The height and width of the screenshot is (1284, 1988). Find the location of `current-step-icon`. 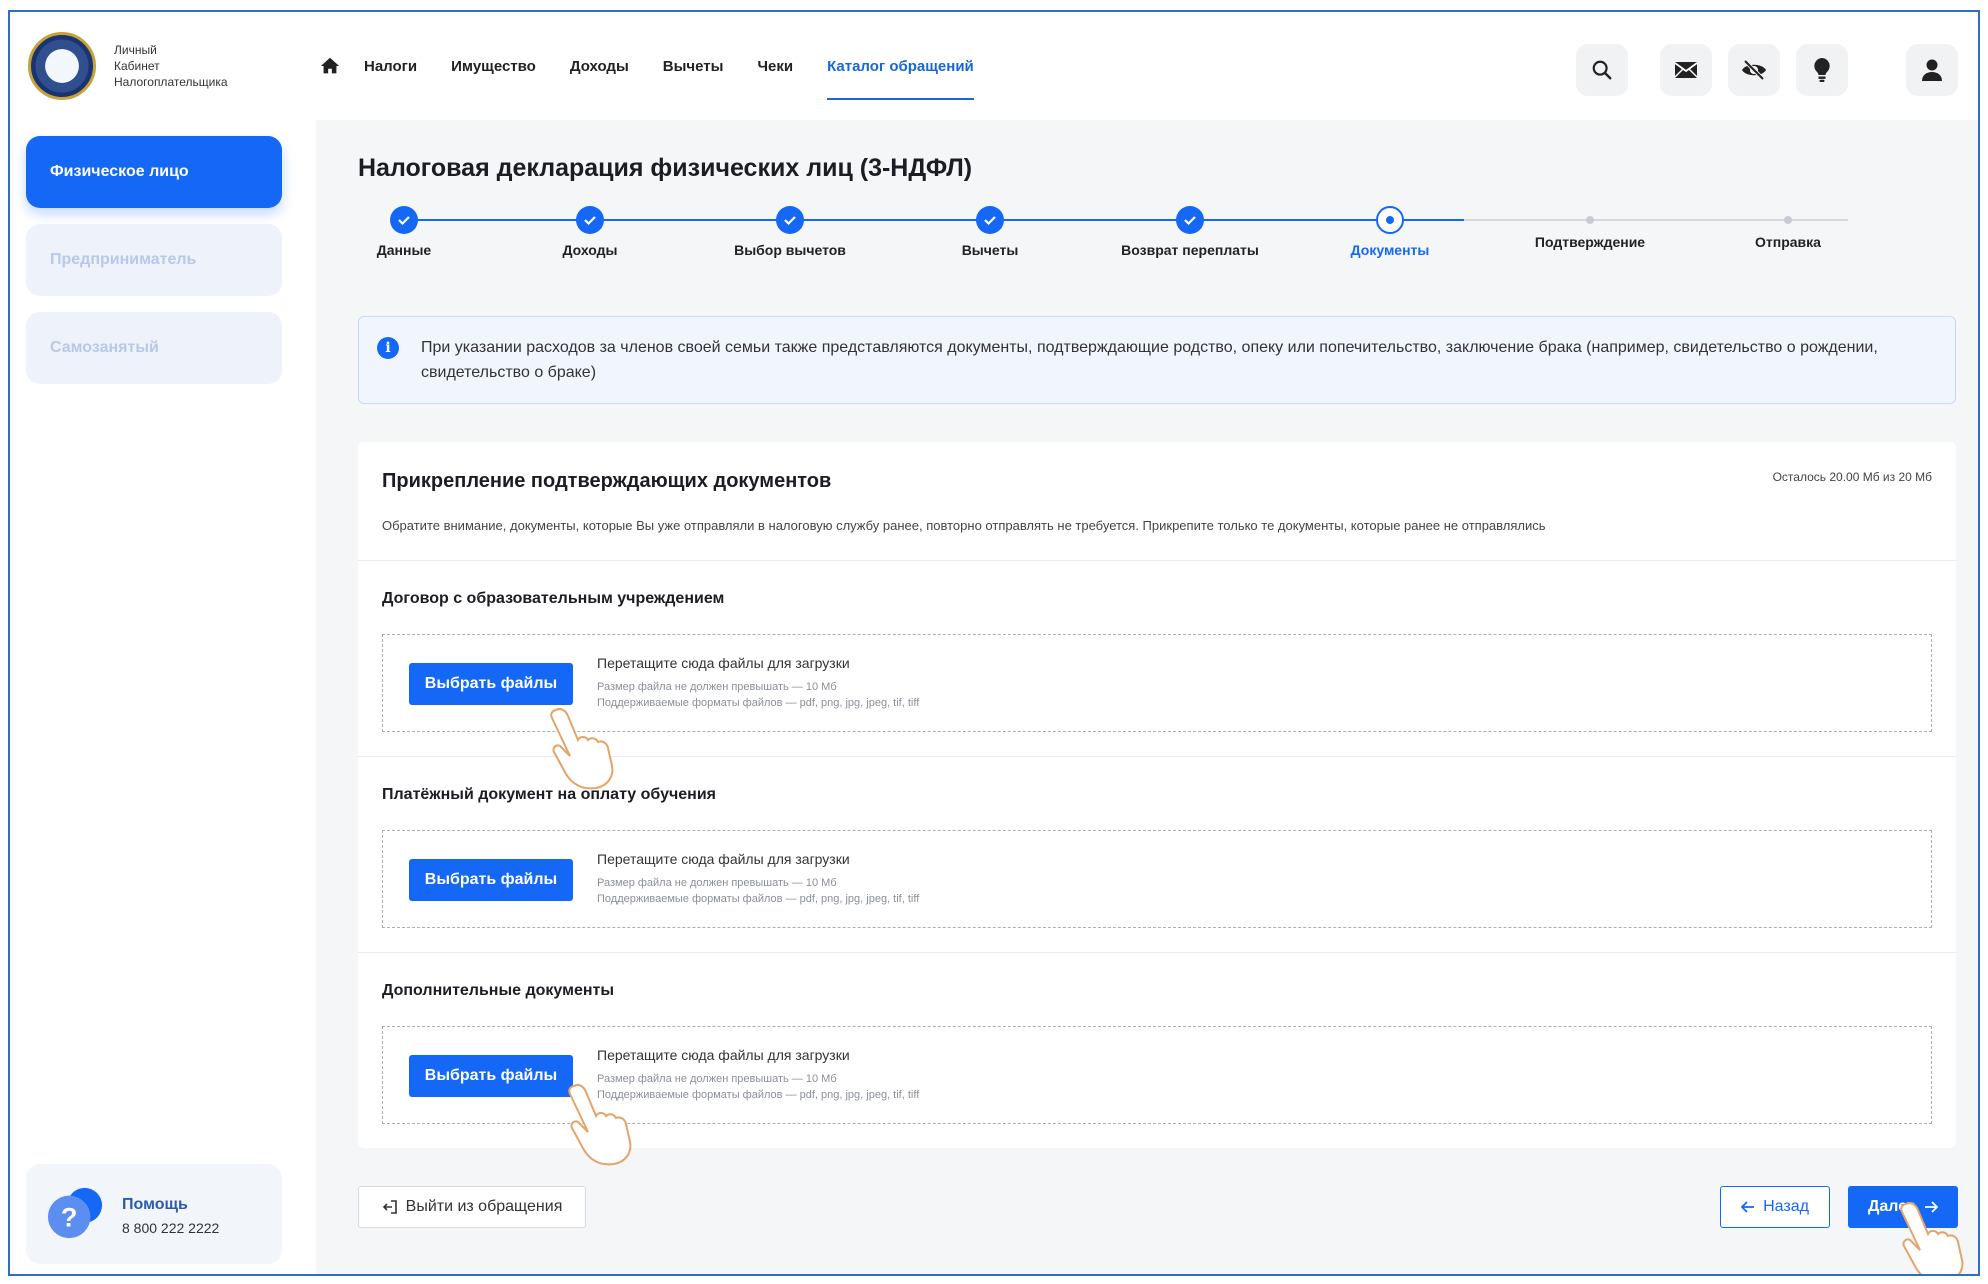

current-step-icon is located at coordinates (1390, 220).